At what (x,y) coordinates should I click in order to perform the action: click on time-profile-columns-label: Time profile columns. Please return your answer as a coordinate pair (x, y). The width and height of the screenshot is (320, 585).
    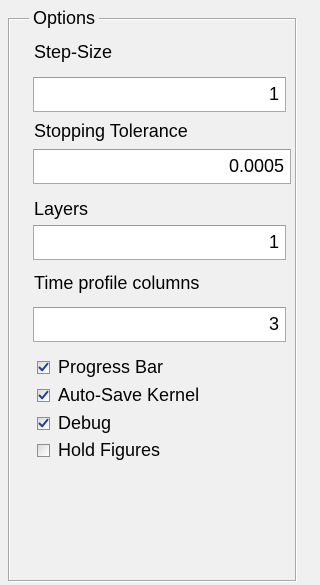
    Looking at the image, I should click on (117, 283).